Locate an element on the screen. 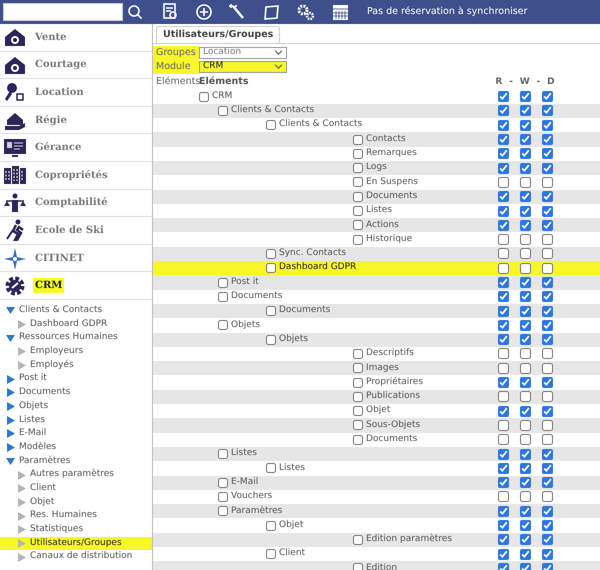 The image size is (600, 570). nav-item: Documents is located at coordinates (76, 393).